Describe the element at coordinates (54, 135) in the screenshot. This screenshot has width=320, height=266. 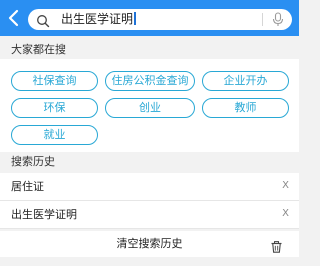
I see `tag-employment: 就业` at that location.